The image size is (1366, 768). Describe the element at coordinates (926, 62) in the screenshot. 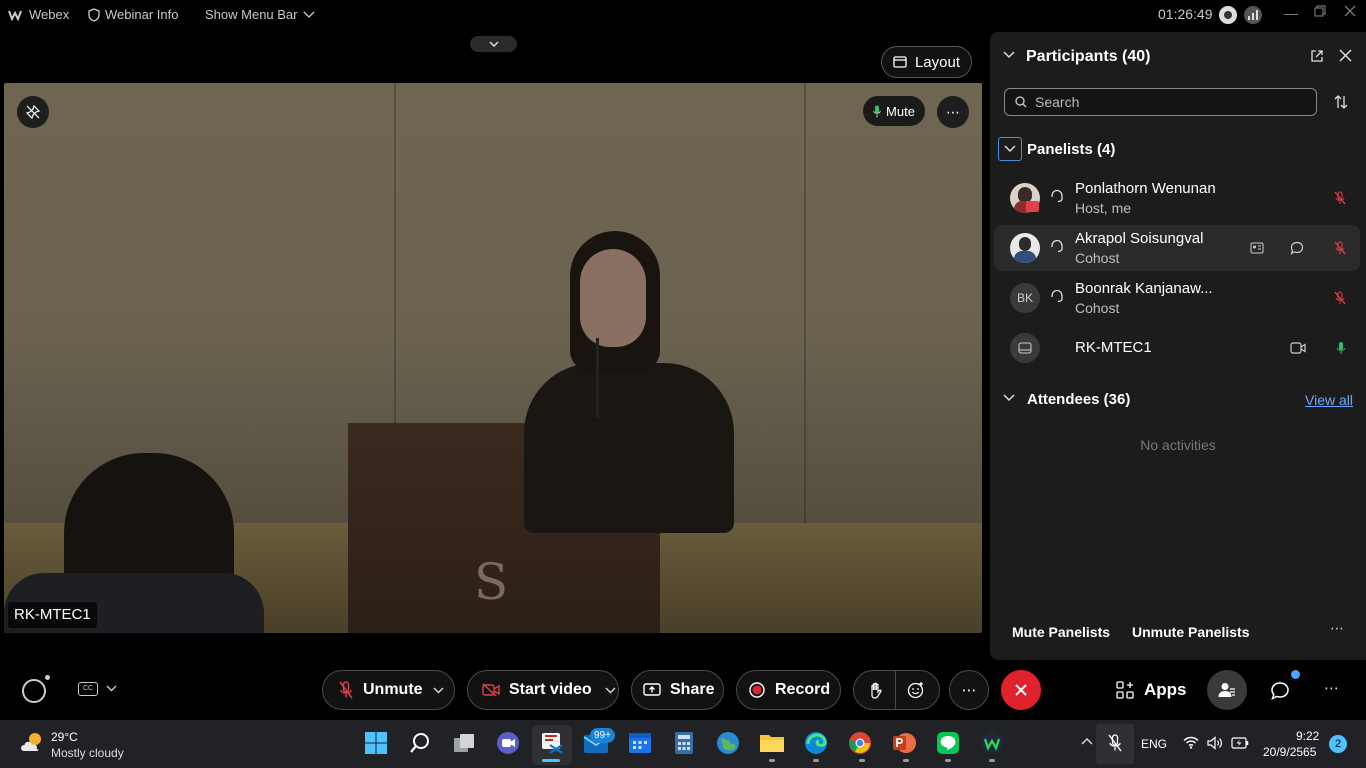

I see `layout-button: Layout` at that location.